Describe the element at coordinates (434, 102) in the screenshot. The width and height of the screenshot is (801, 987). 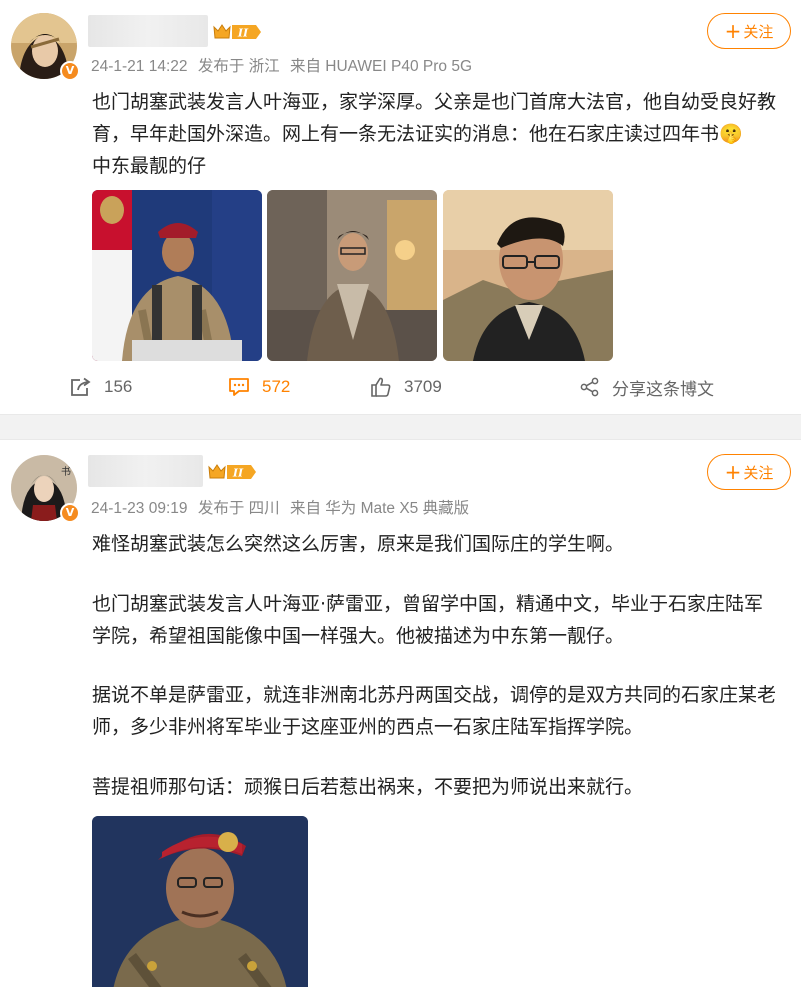
I see `post-text-line: 也门胡塞武装发言人叶海亚，家学深厚。父亲是也门首席大法官，他自幼受良好教` at that location.